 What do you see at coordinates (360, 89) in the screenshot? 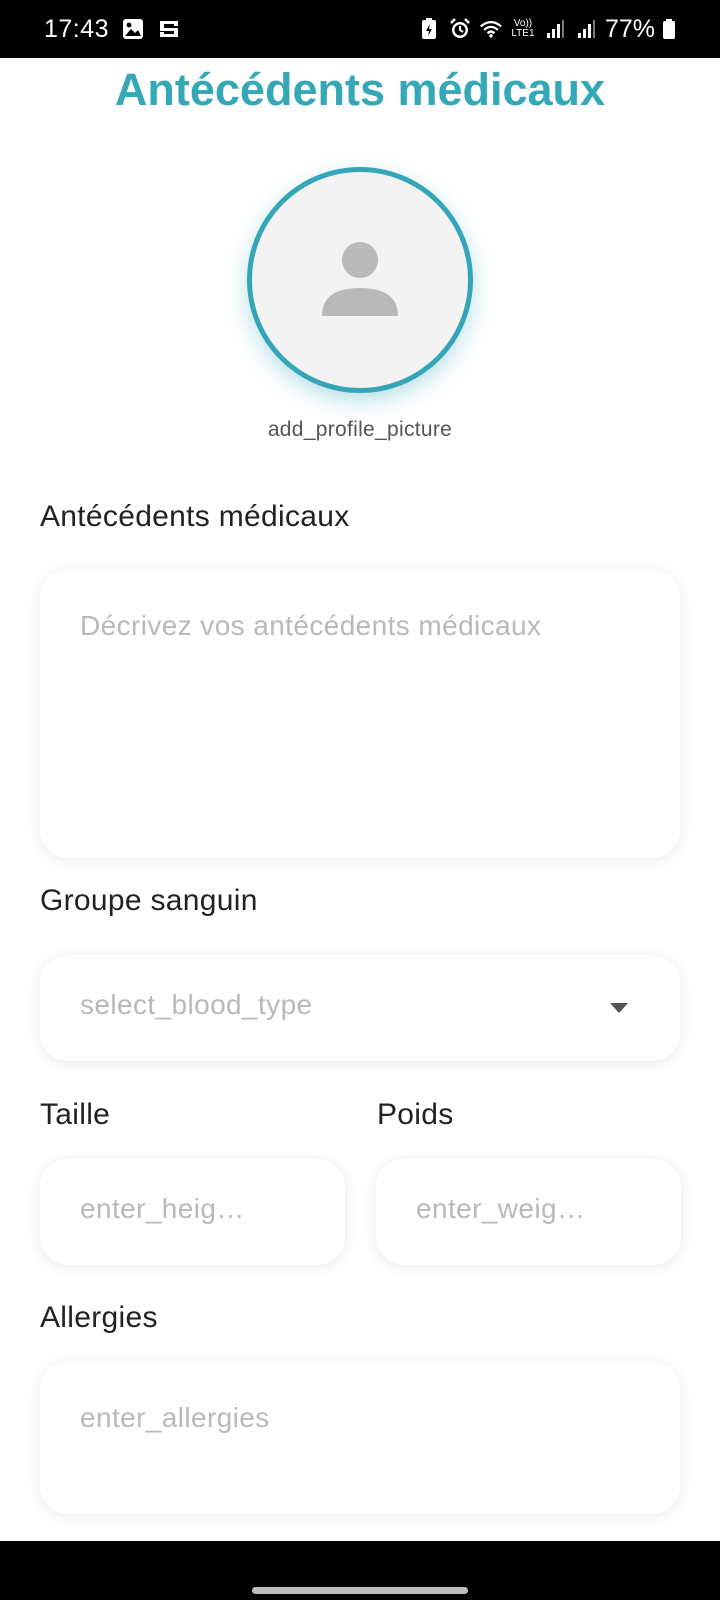
I see `page-title: Antécédents médicaux` at bounding box center [360, 89].